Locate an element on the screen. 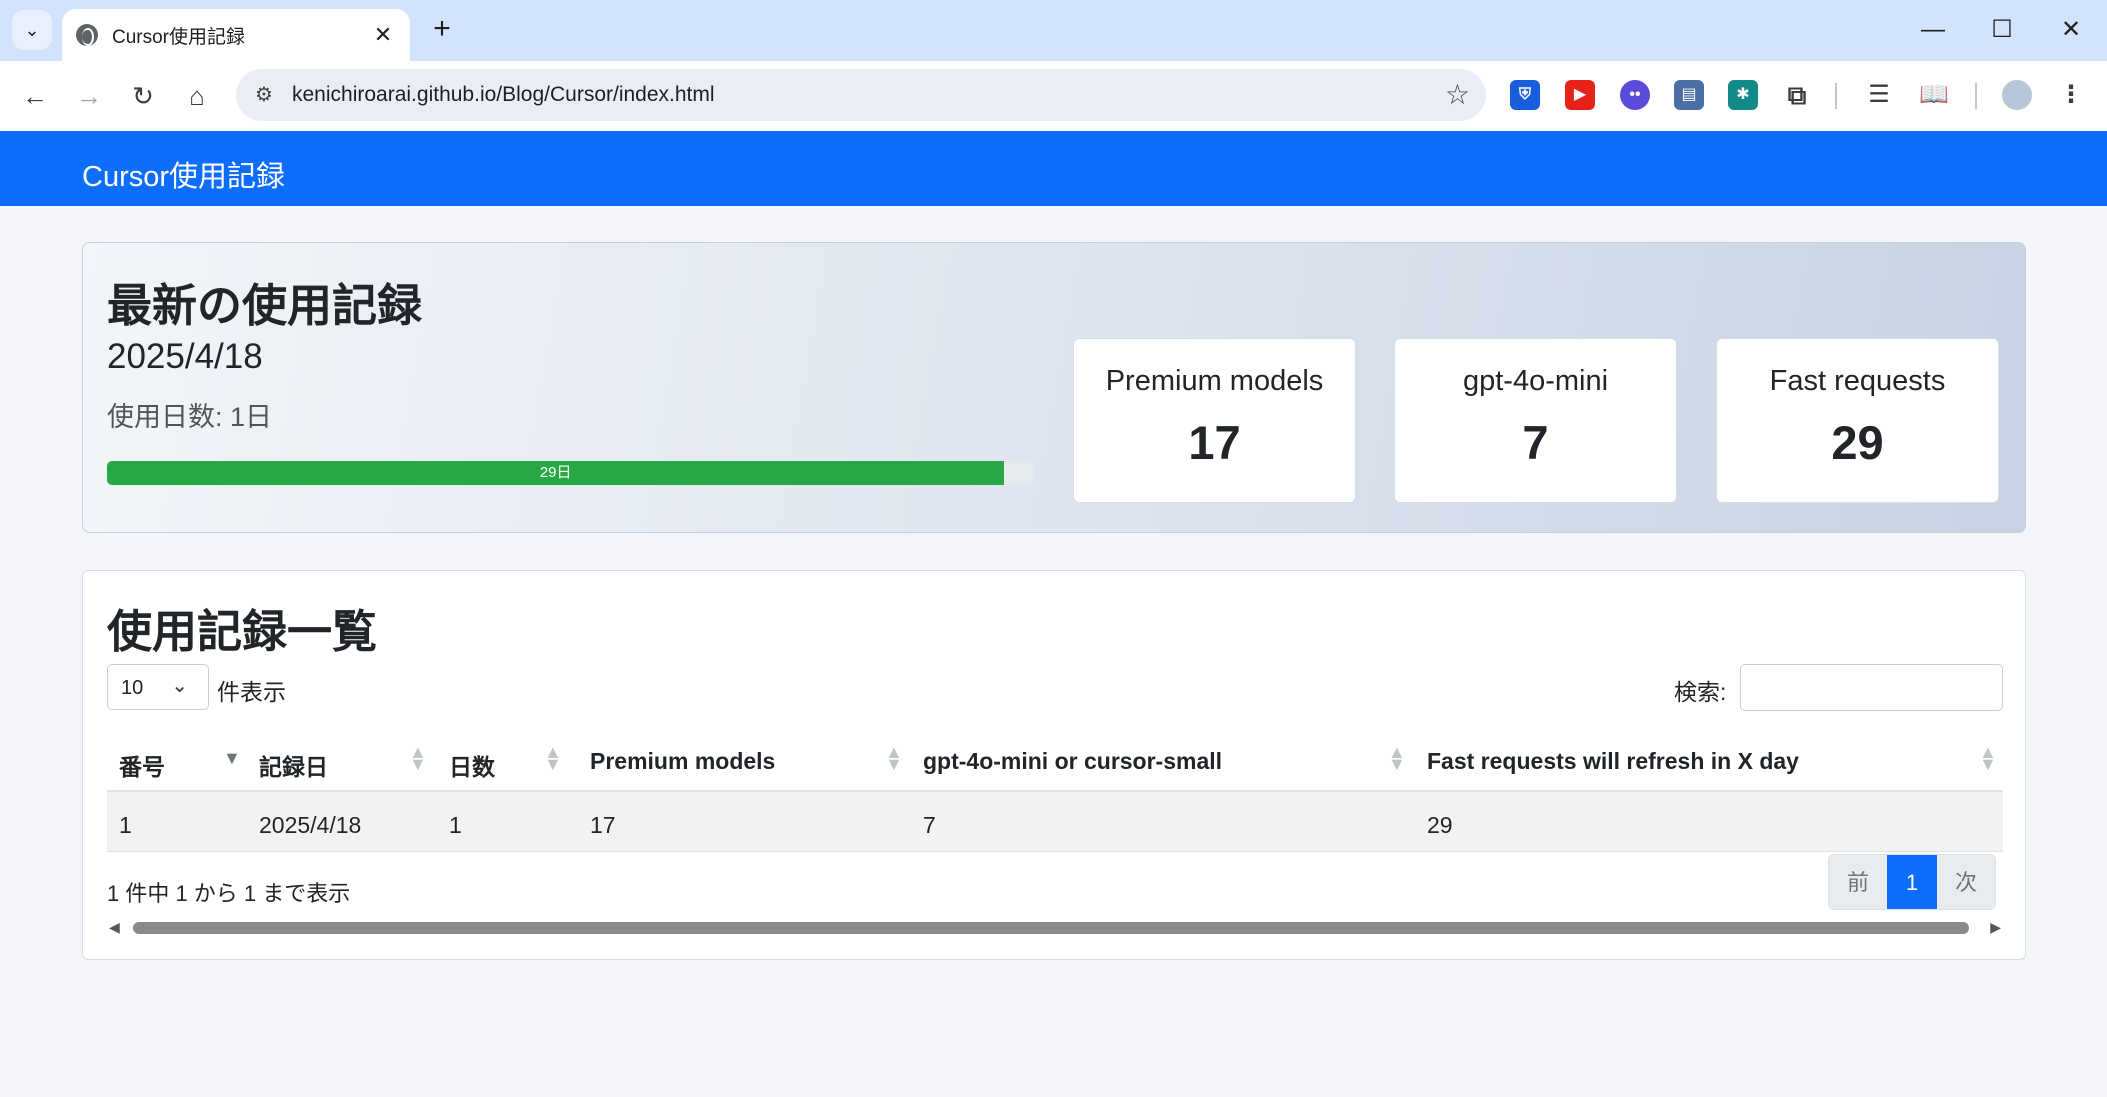  latest-record-title: 最新の使用記録 is located at coordinates (265, 305).